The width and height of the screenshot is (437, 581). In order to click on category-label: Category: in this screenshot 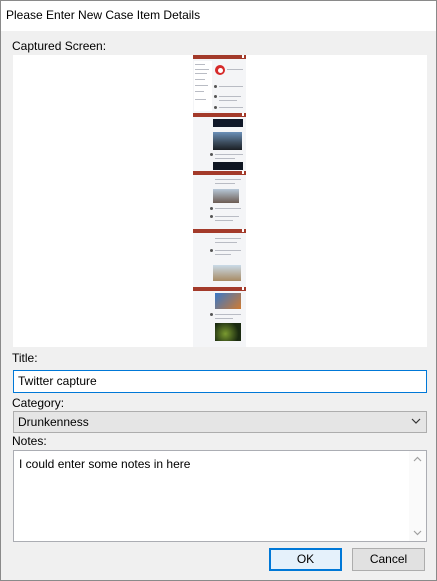, I will do `click(38, 403)`.